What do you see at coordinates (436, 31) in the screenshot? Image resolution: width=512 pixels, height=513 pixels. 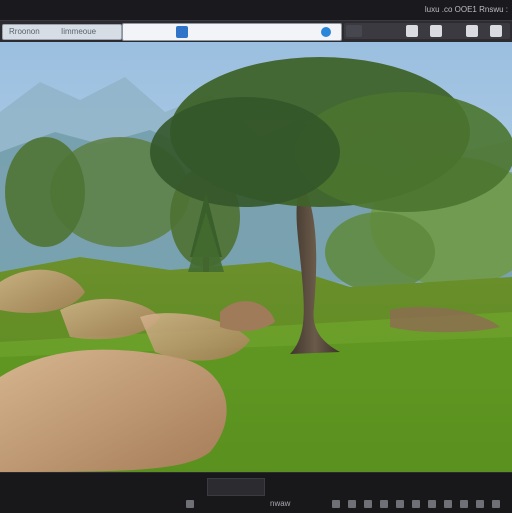 I see `search-icon` at bounding box center [436, 31].